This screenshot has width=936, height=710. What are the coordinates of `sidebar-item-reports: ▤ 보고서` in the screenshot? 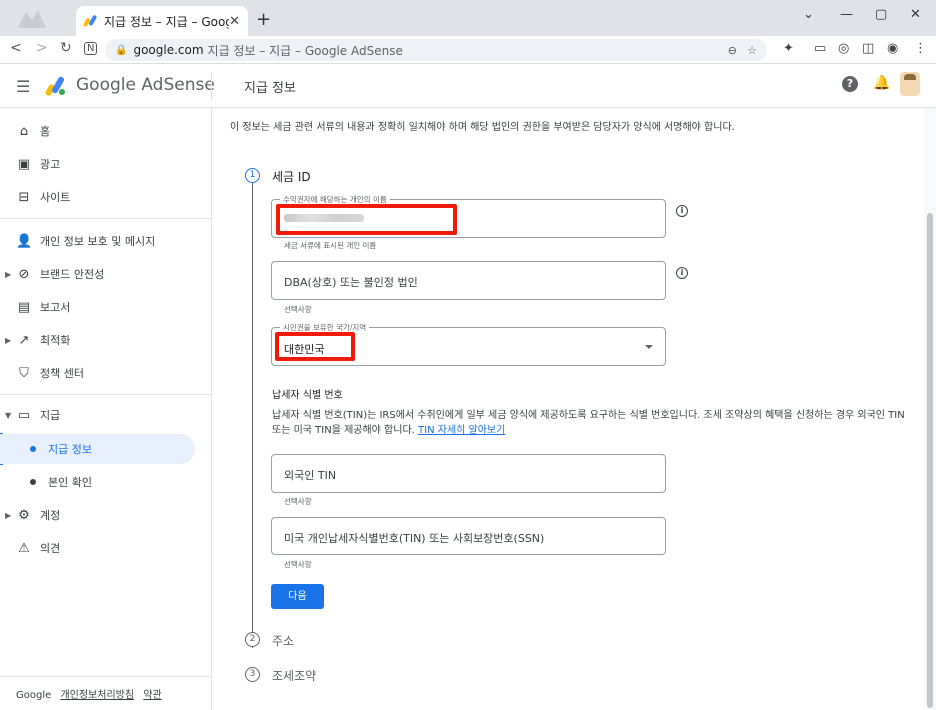 It's located at (106, 307).